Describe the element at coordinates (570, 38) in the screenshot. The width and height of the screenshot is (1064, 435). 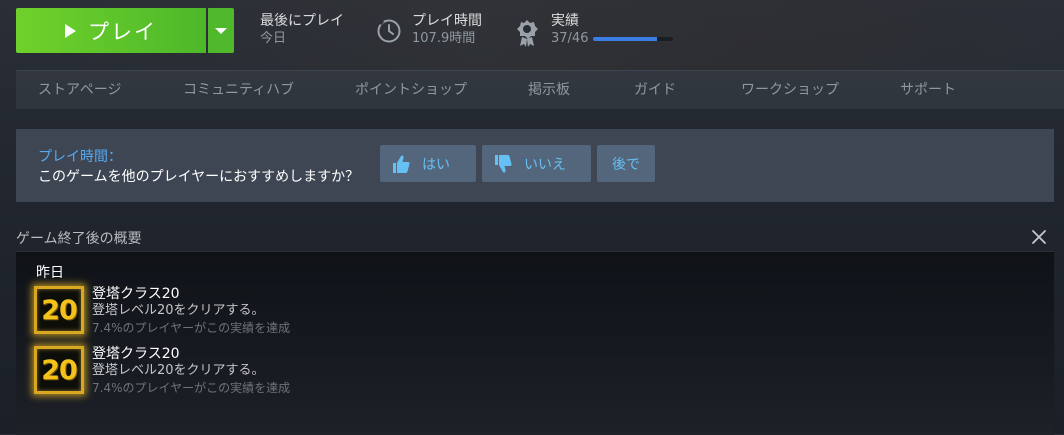
I see `achievements-value: 37/46` at that location.